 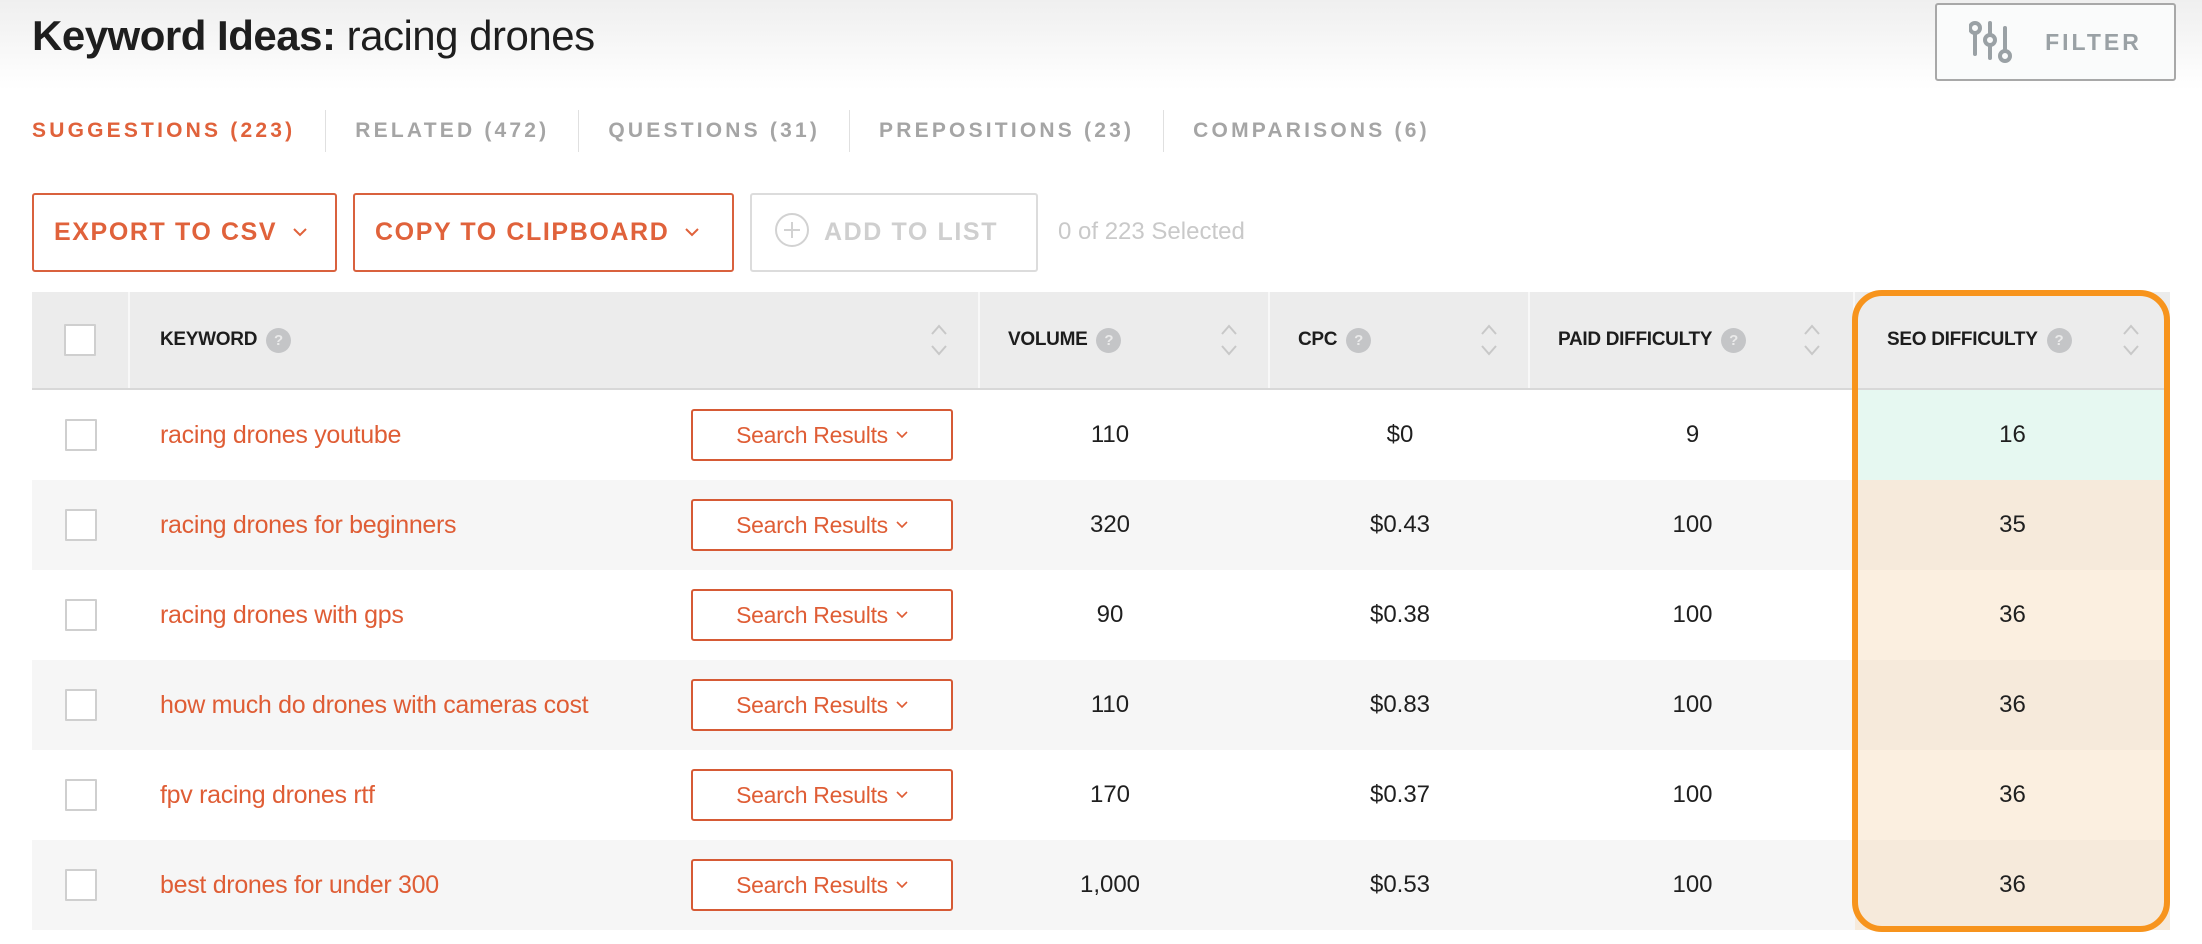 What do you see at coordinates (452, 131) in the screenshot?
I see `tab-related: RELATED (472)` at bounding box center [452, 131].